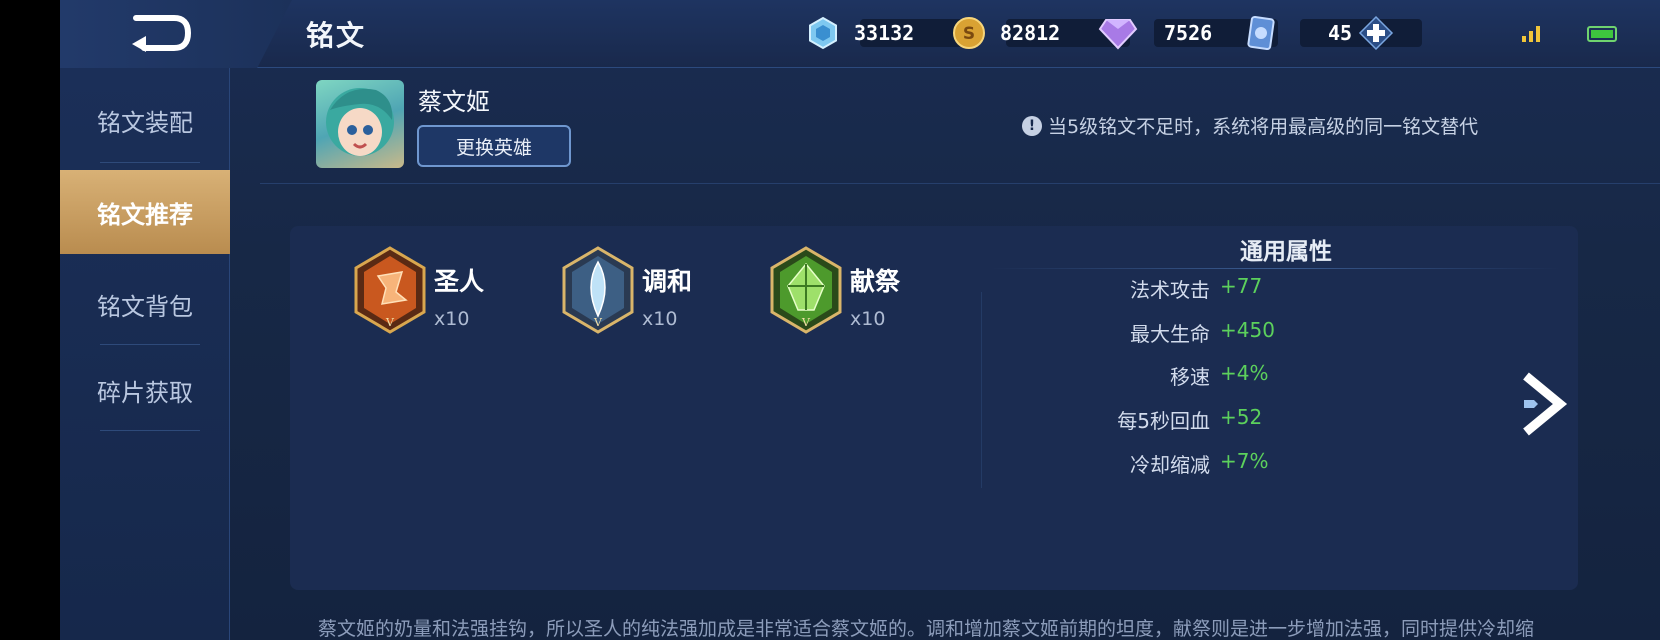  Describe the element at coordinates (960, 183) in the screenshot. I see `header-divider` at that location.